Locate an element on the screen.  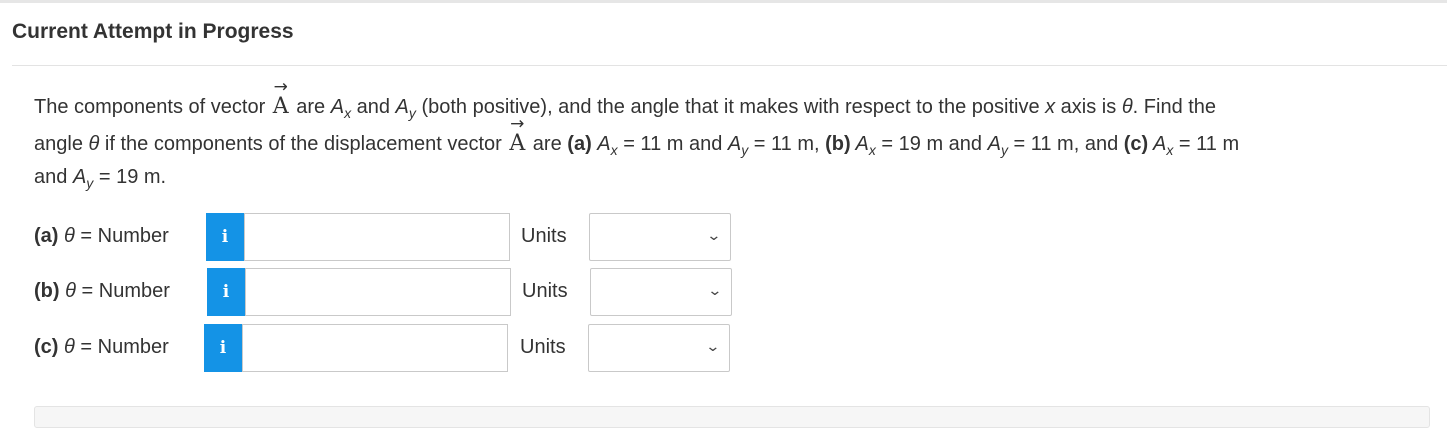
number-input-c is located at coordinates (375, 348).